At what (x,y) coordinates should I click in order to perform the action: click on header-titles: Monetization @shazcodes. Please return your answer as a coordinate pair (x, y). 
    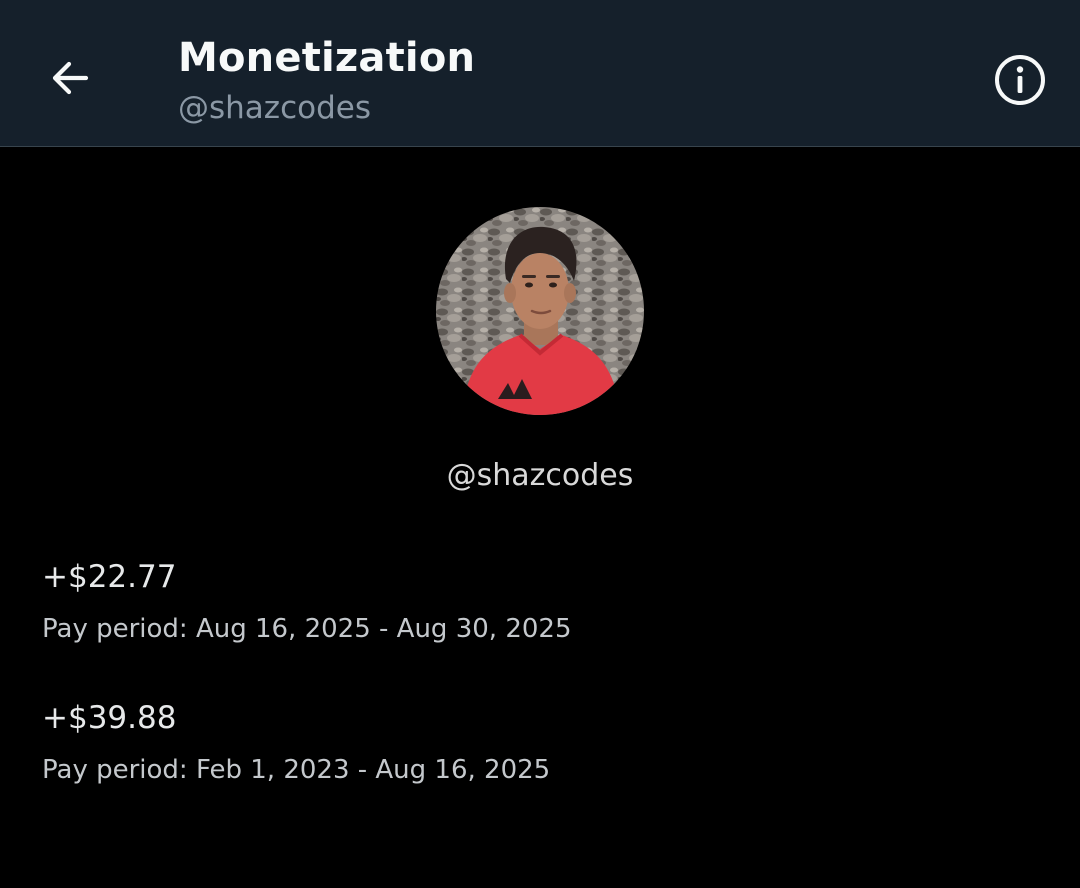
    Looking at the image, I should click on (326, 81).